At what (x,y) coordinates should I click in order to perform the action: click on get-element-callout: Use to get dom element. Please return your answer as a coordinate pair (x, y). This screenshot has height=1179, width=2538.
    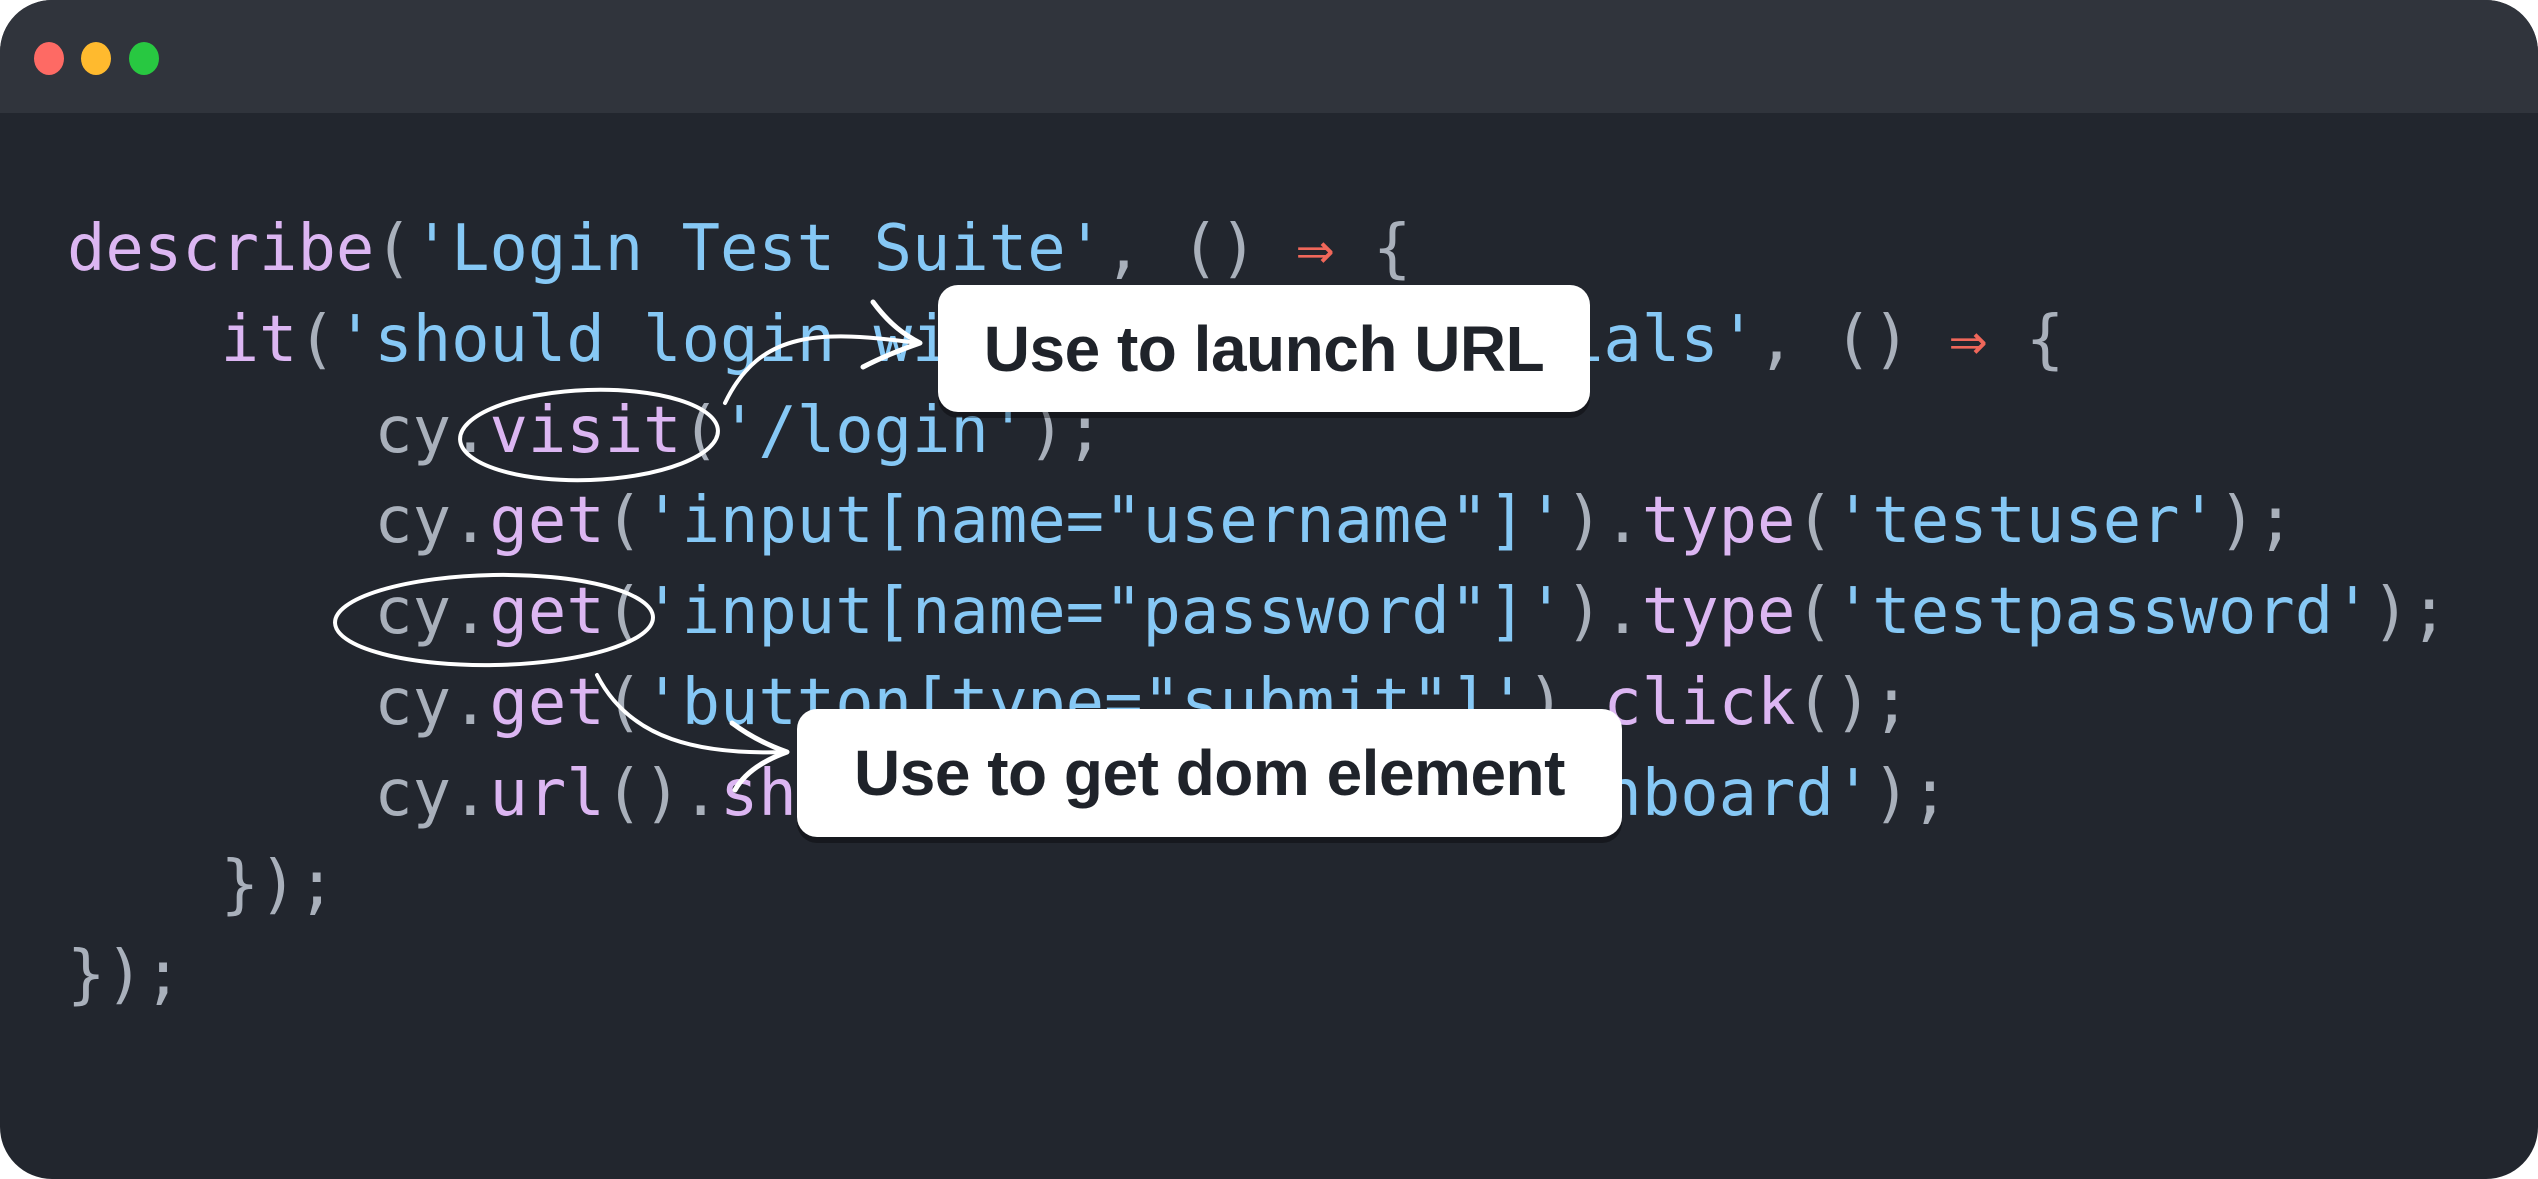
    Looking at the image, I should click on (1209, 773).